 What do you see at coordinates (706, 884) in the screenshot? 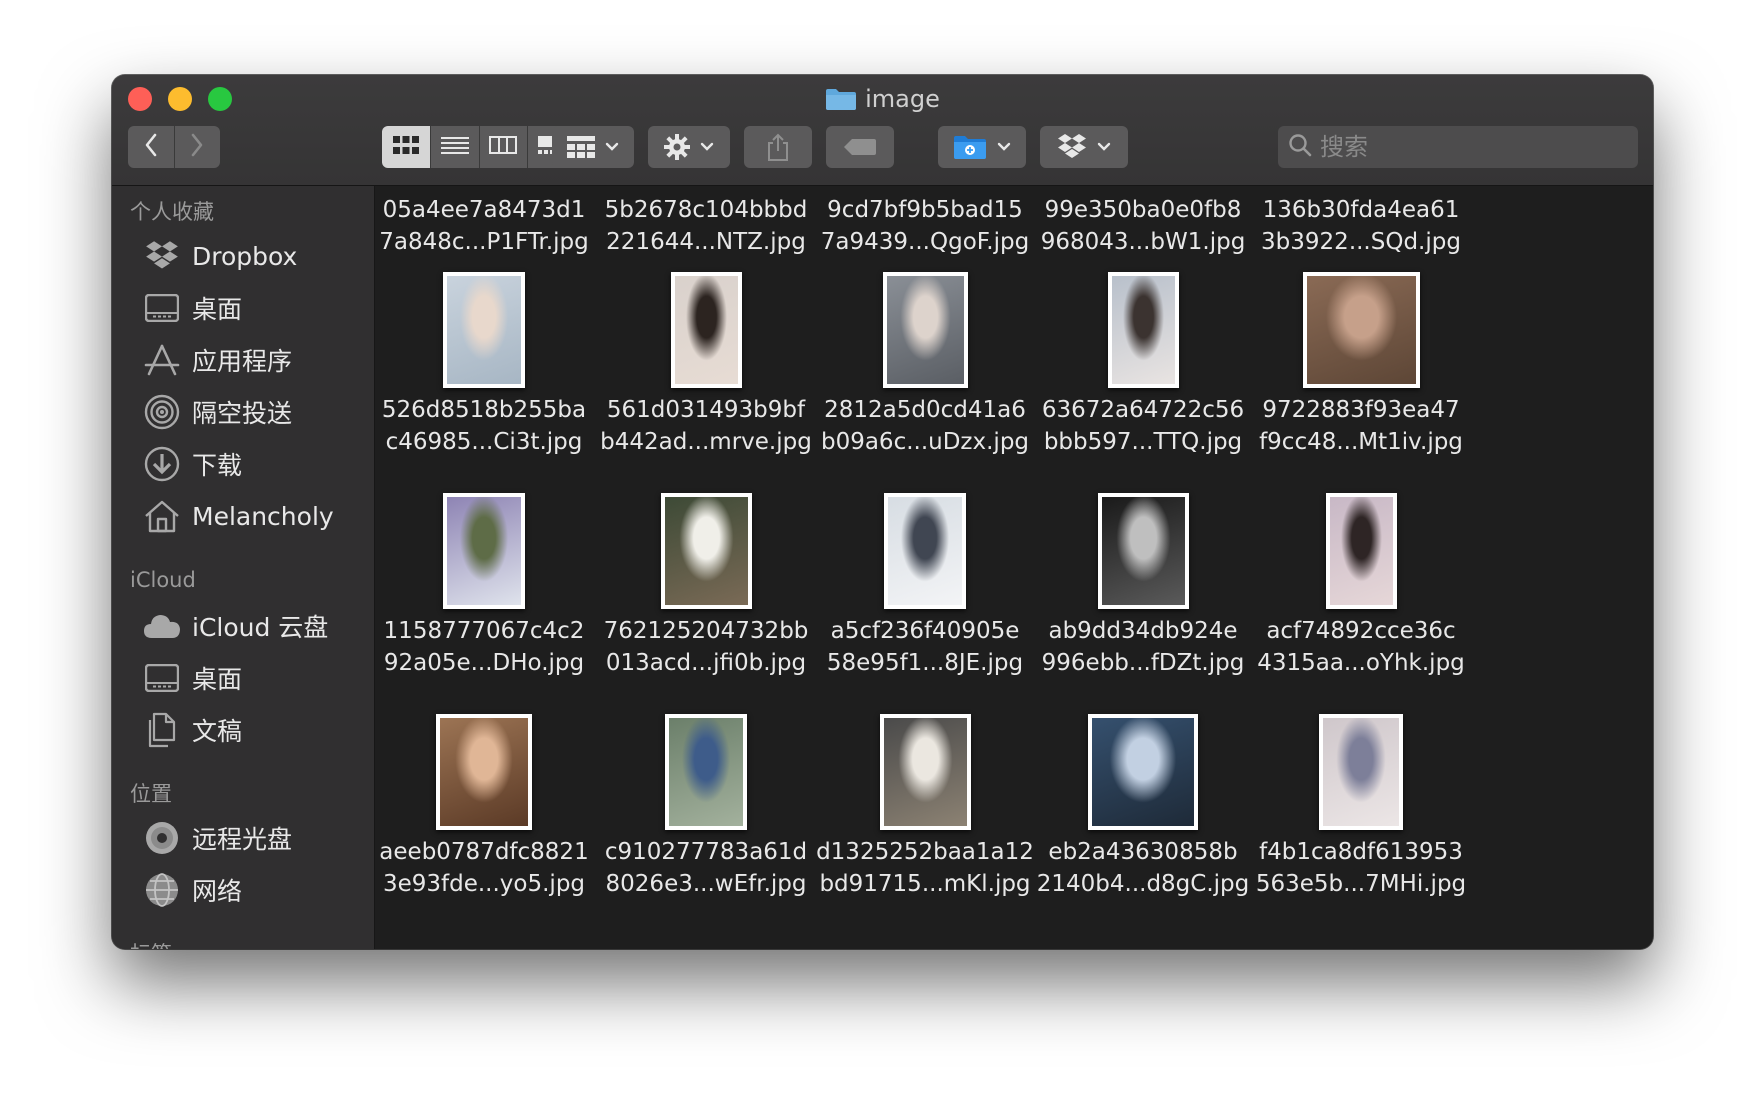
I see `file-name-line2: 8026e3...wEfr.jpg` at bounding box center [706, 884].